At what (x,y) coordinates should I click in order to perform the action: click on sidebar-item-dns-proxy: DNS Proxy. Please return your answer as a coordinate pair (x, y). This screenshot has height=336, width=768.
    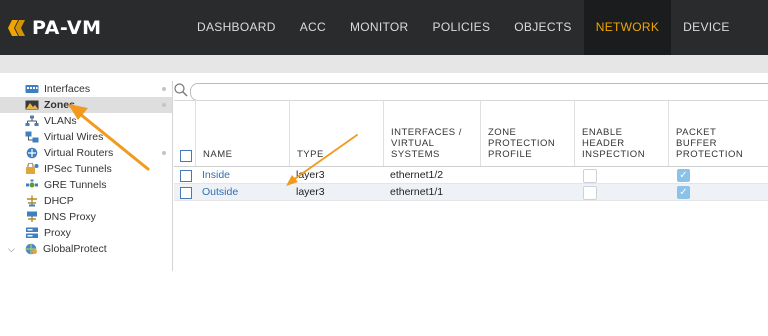
    Looking at the image, I should click on (86, 217).